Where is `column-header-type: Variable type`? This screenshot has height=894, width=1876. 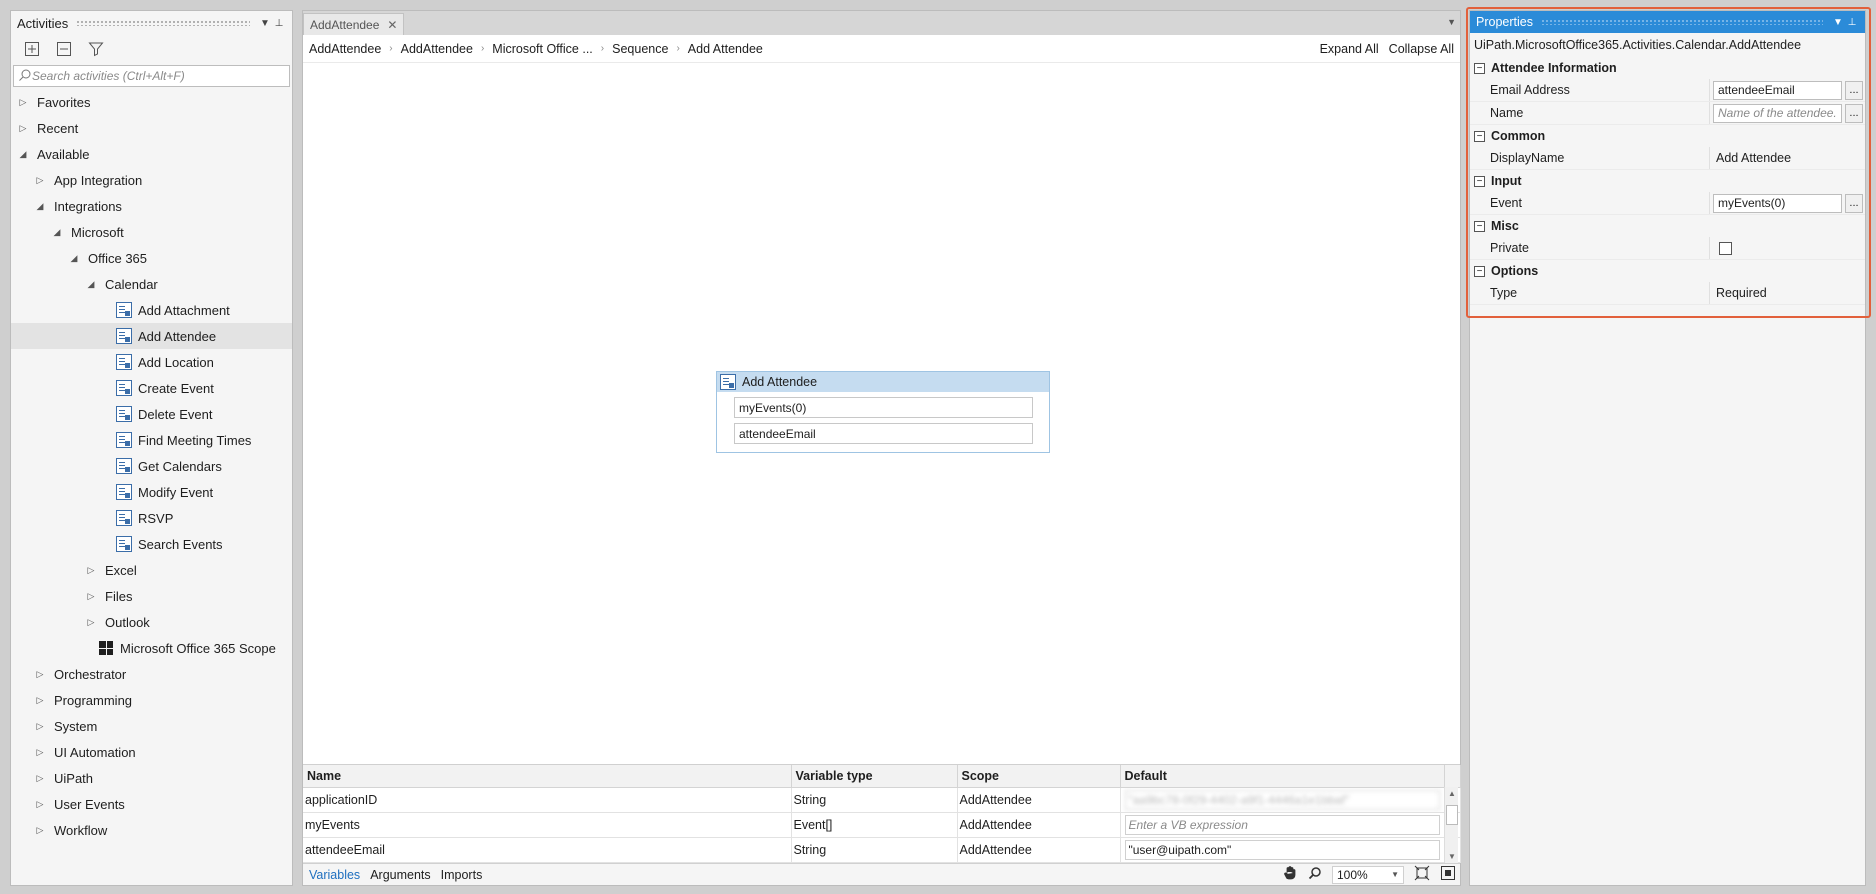
column-header-type: Variable type is located at coordinates (874, 776).